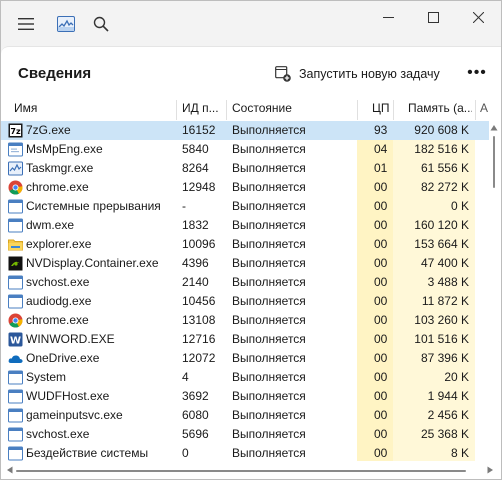  What do you see at coordinates (59, 244) in the screenshot?
I see `process-name: explorer.exe` at bounding box center [59, 244].